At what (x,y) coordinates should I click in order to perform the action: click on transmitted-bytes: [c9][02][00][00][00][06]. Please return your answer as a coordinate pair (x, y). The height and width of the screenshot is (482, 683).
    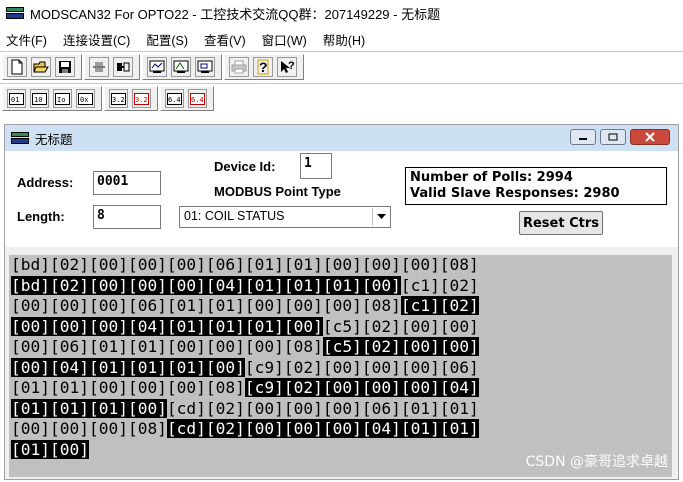
    Looking at the image, I should click on (361, 367).